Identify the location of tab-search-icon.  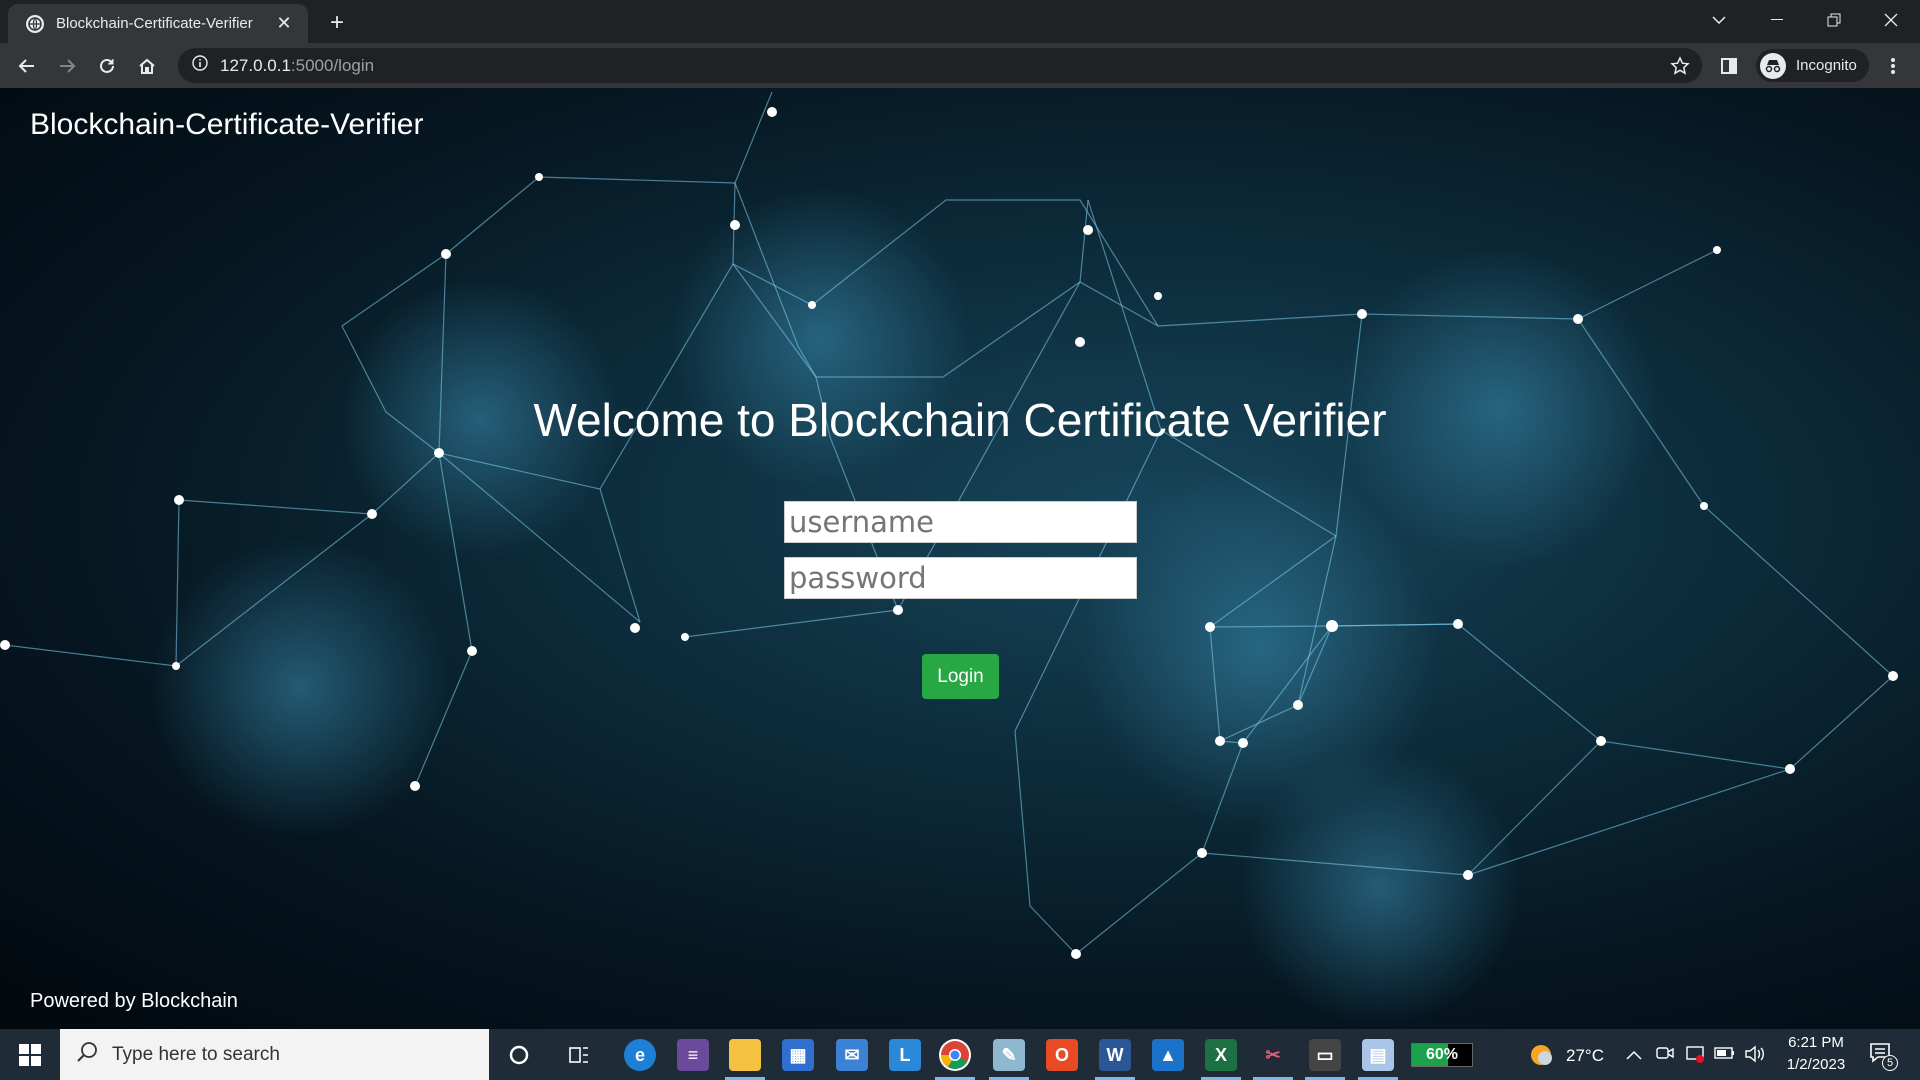
(1719, 20).